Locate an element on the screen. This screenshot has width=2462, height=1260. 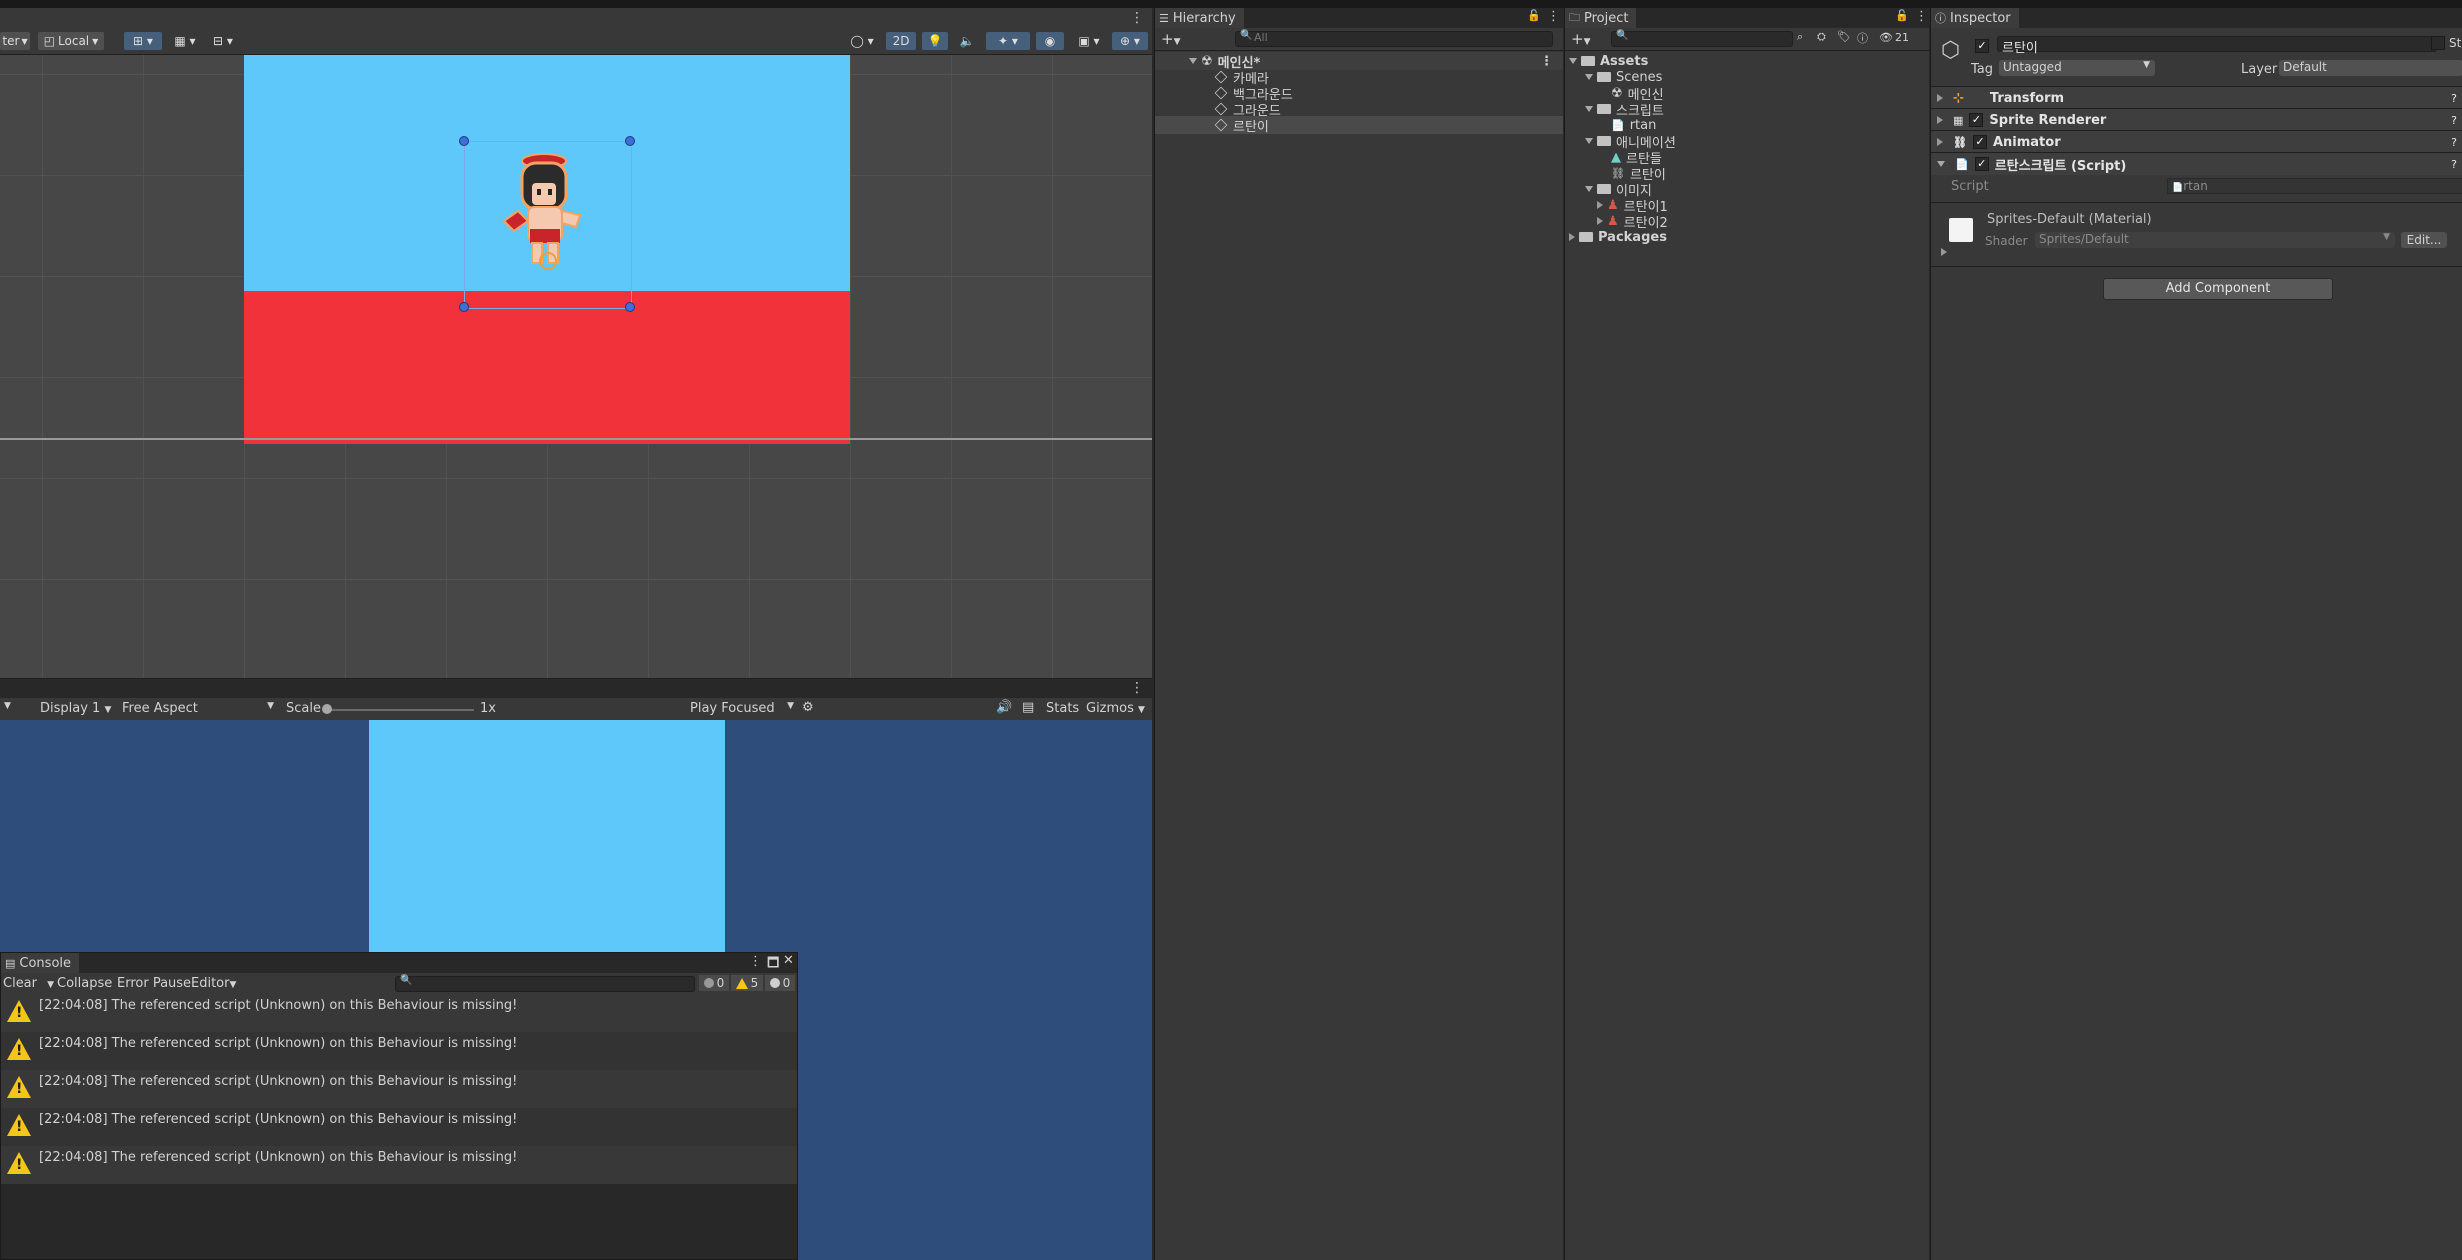
game-mode-dropdown: ▼ is located at coordinates (7, 706).